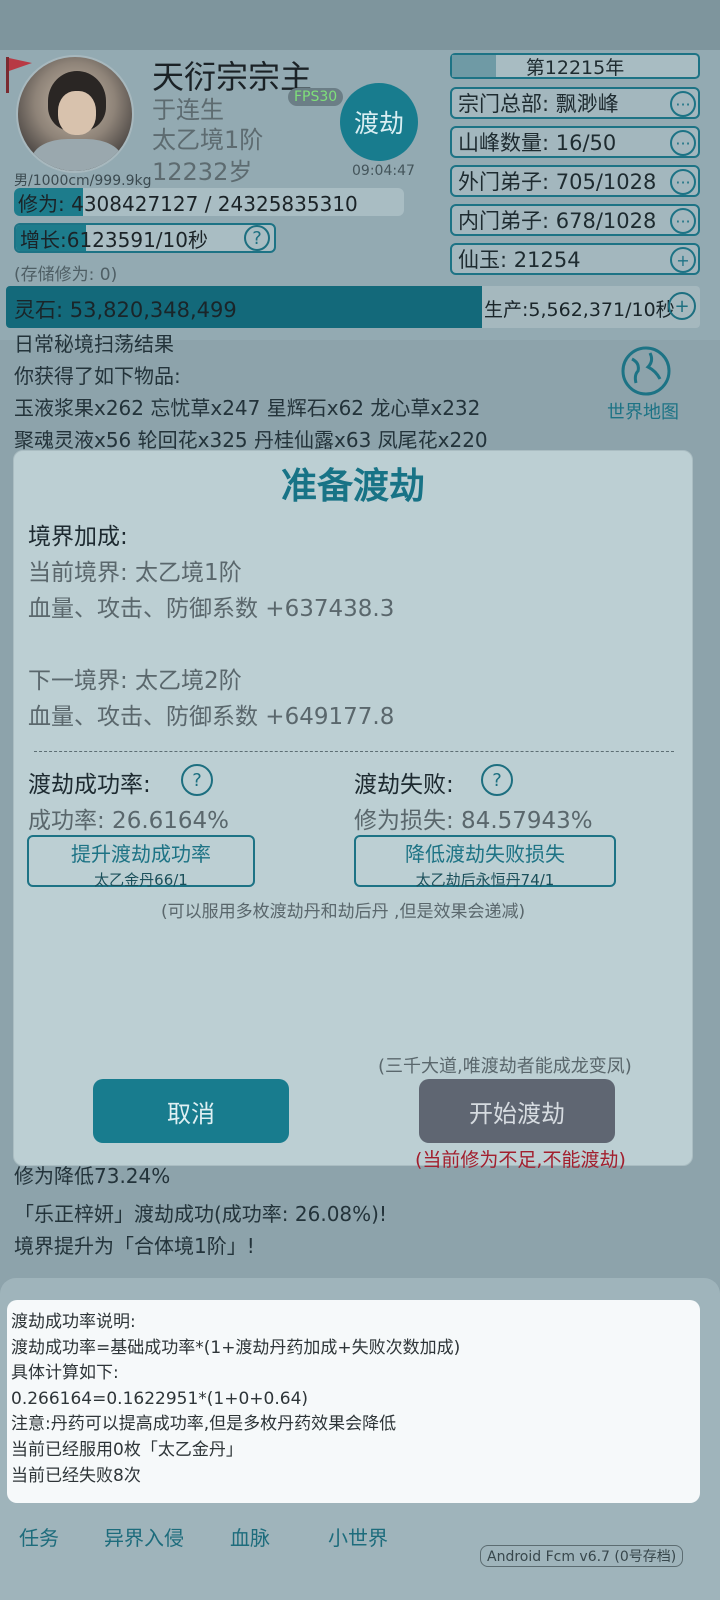 This screenshot has width=720, height=1600. I want to click on inner-disciples-panel: 内门弟子: 678/1028 ···, so click(575, 220).